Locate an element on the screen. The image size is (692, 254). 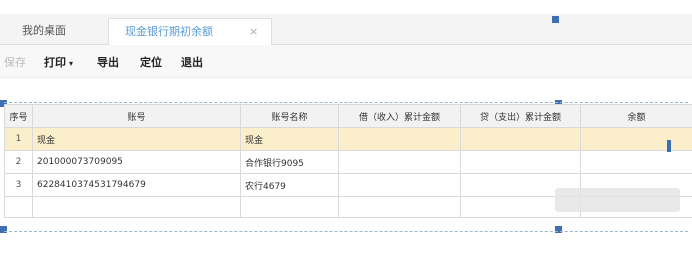
exit-button: 退出 is located at coordinates (192, 62).